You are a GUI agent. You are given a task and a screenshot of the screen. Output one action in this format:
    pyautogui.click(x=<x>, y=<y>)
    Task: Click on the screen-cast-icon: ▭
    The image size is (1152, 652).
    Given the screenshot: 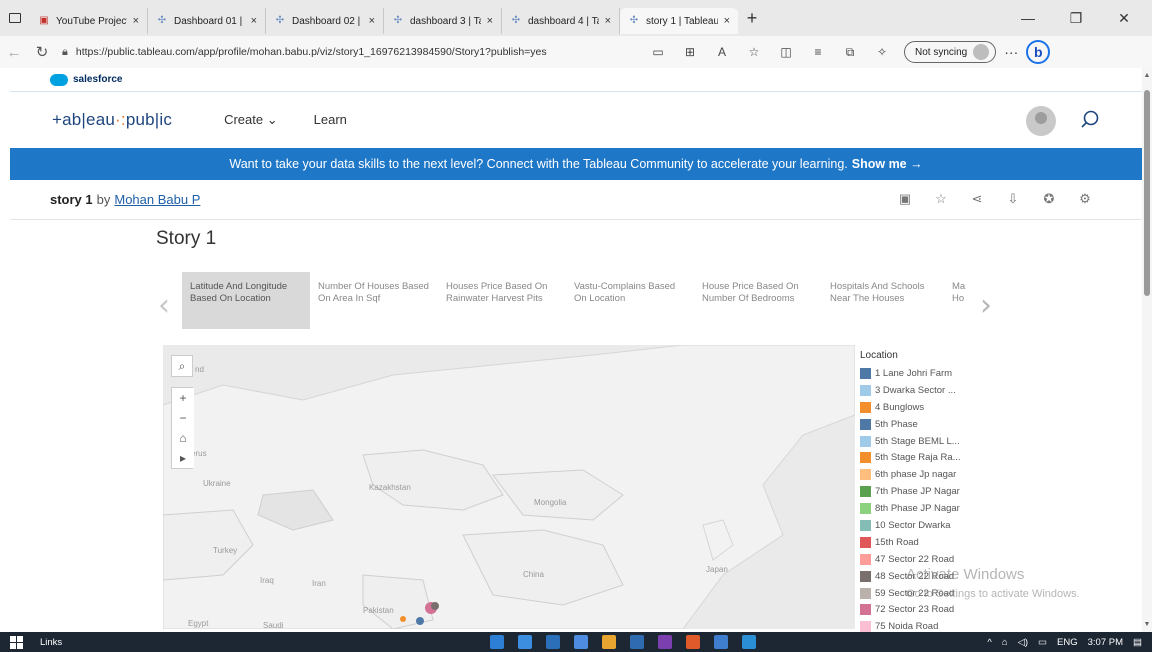 What is the action you would take?
    pyautogui.click(x=658, y=52)
    